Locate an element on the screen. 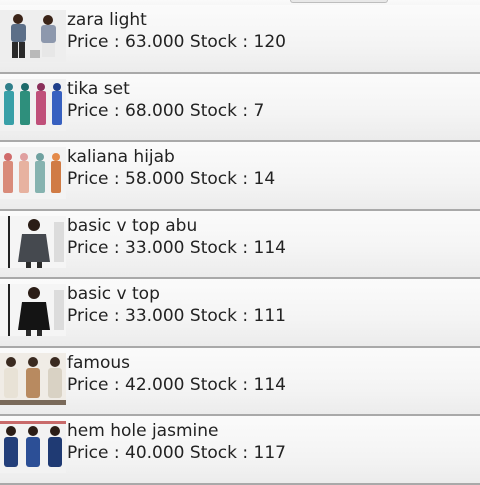 This screenshot has width=480, height=485. product-row: famous Price : 42.000 Stock : 114 is located at coordinates (240, 381).